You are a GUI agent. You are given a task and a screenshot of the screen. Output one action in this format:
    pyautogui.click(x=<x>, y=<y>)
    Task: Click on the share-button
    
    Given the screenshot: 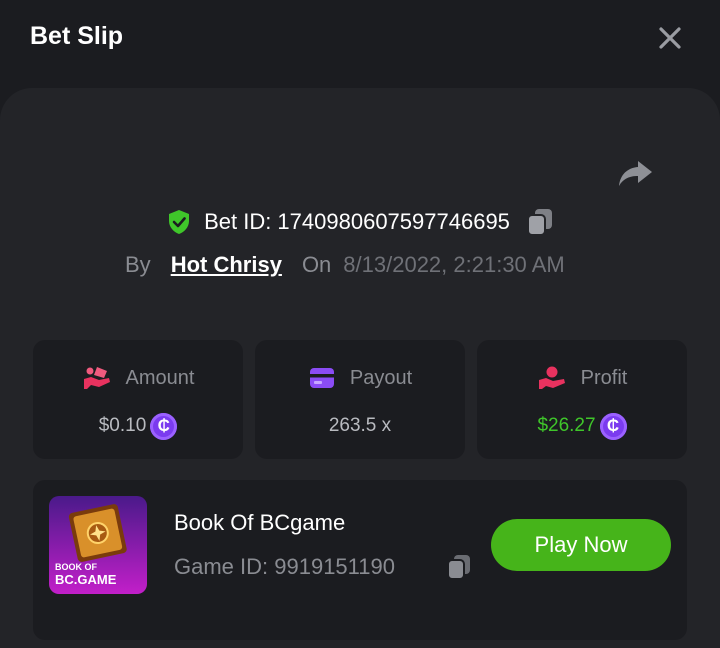 What is the action you would take?
    pyautogui.click(x=635, y=173)
    